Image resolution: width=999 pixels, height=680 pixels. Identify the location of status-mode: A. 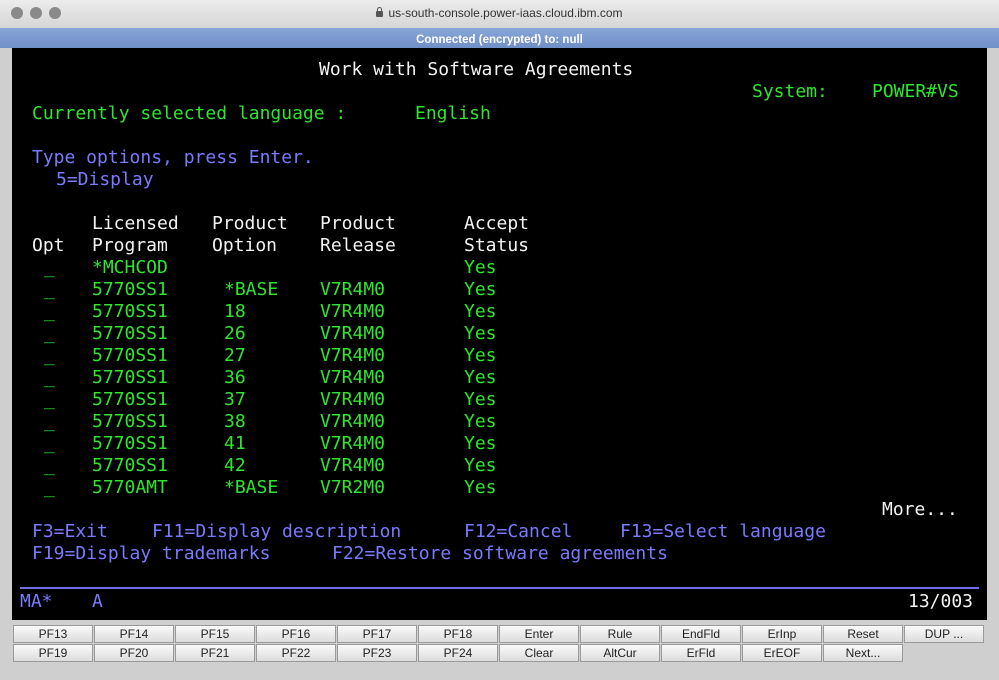
(97, 601).